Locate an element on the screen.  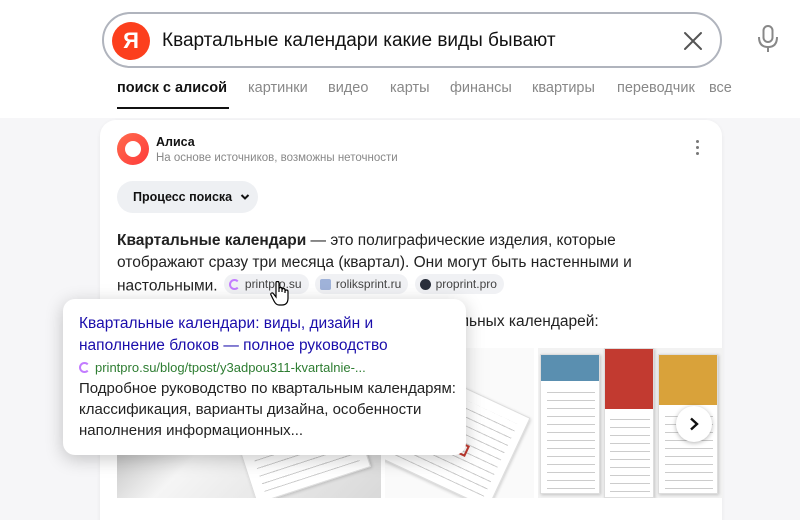
tab-finance: финансы is located at coordinates (481, 88).